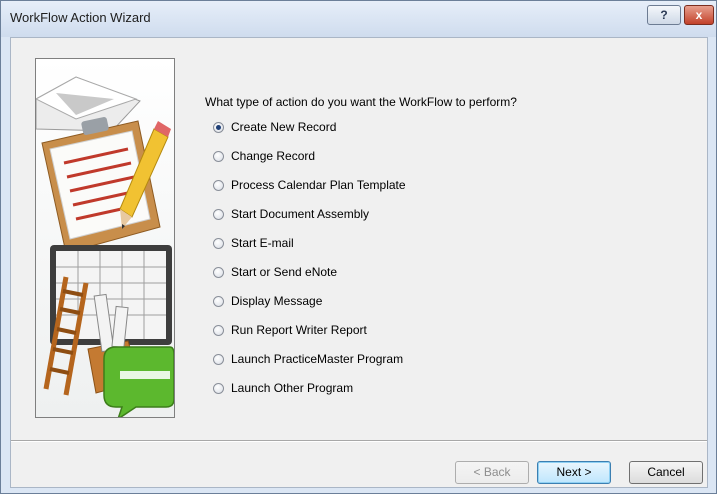 The width and height of the screenshot is (717, 494). Describe the element at coordinates (664, 15) in the screenshot. I see `help-button: ?` at that location.